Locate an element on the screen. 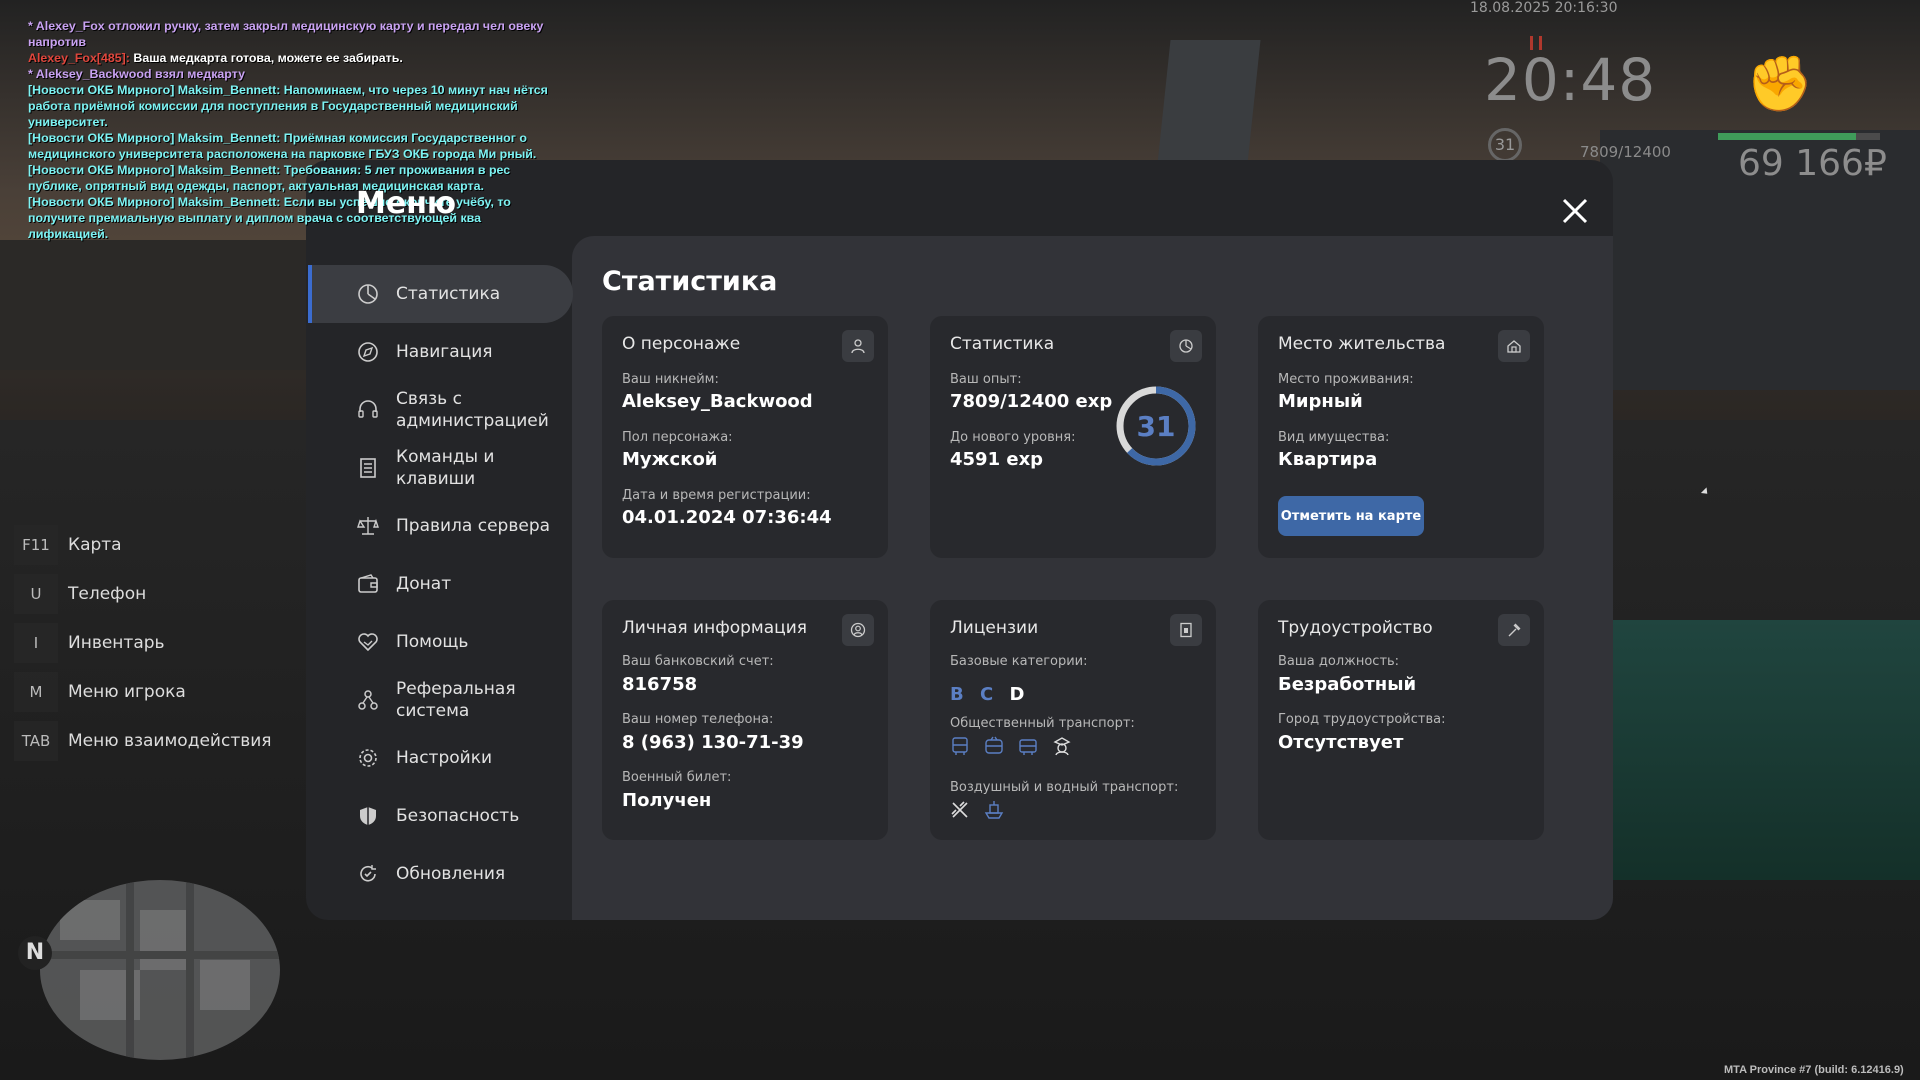 This screenshot has height=1080, width=1920. card-title: Место жительства is located at coordinates (1362, 344).